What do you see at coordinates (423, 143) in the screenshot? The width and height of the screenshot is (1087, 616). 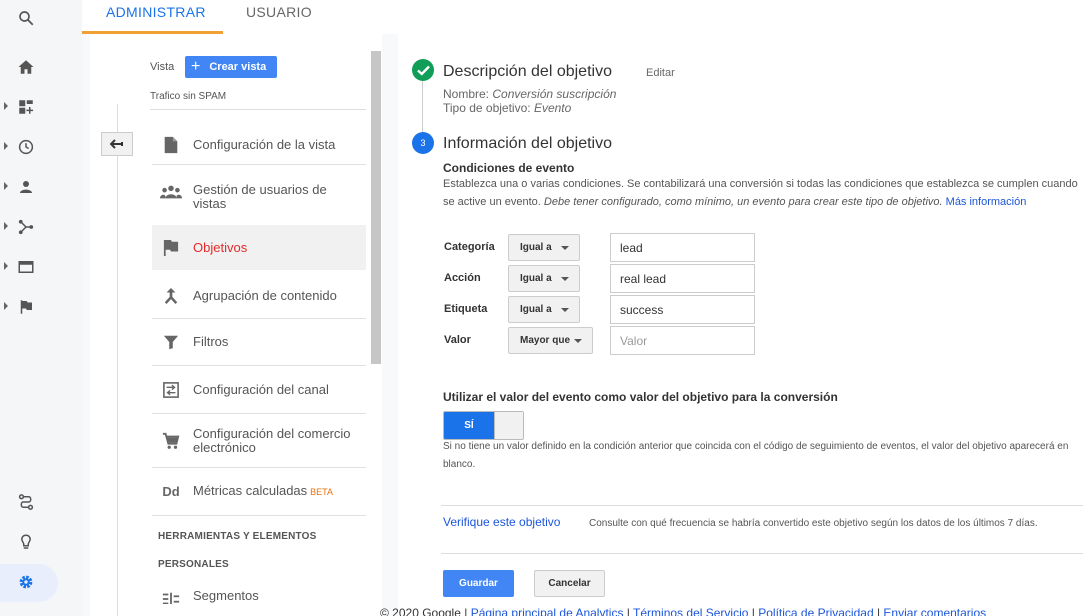 I see `step-number-badge: 3` at bounding box center [423, 143].